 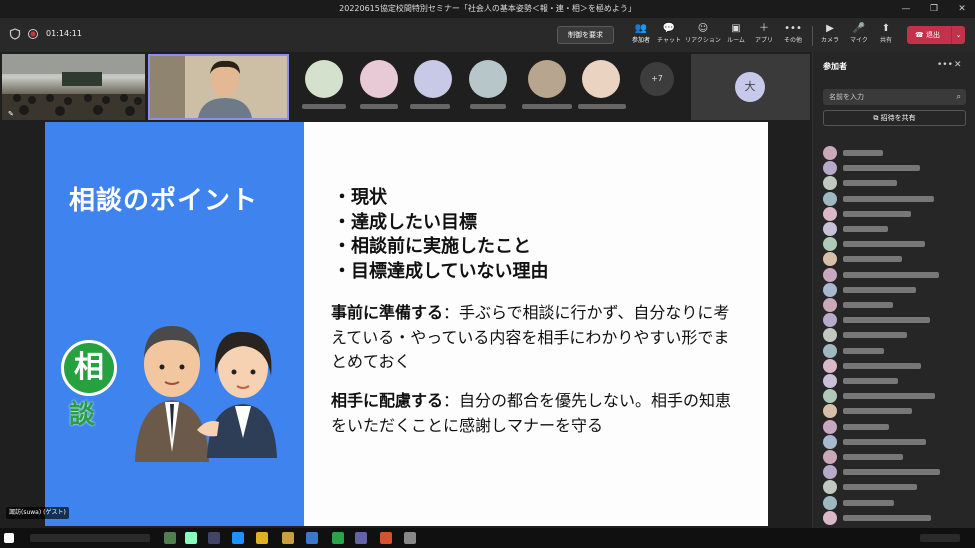 I want to click on chat-icon: 💬, so click(x=669, y=28).